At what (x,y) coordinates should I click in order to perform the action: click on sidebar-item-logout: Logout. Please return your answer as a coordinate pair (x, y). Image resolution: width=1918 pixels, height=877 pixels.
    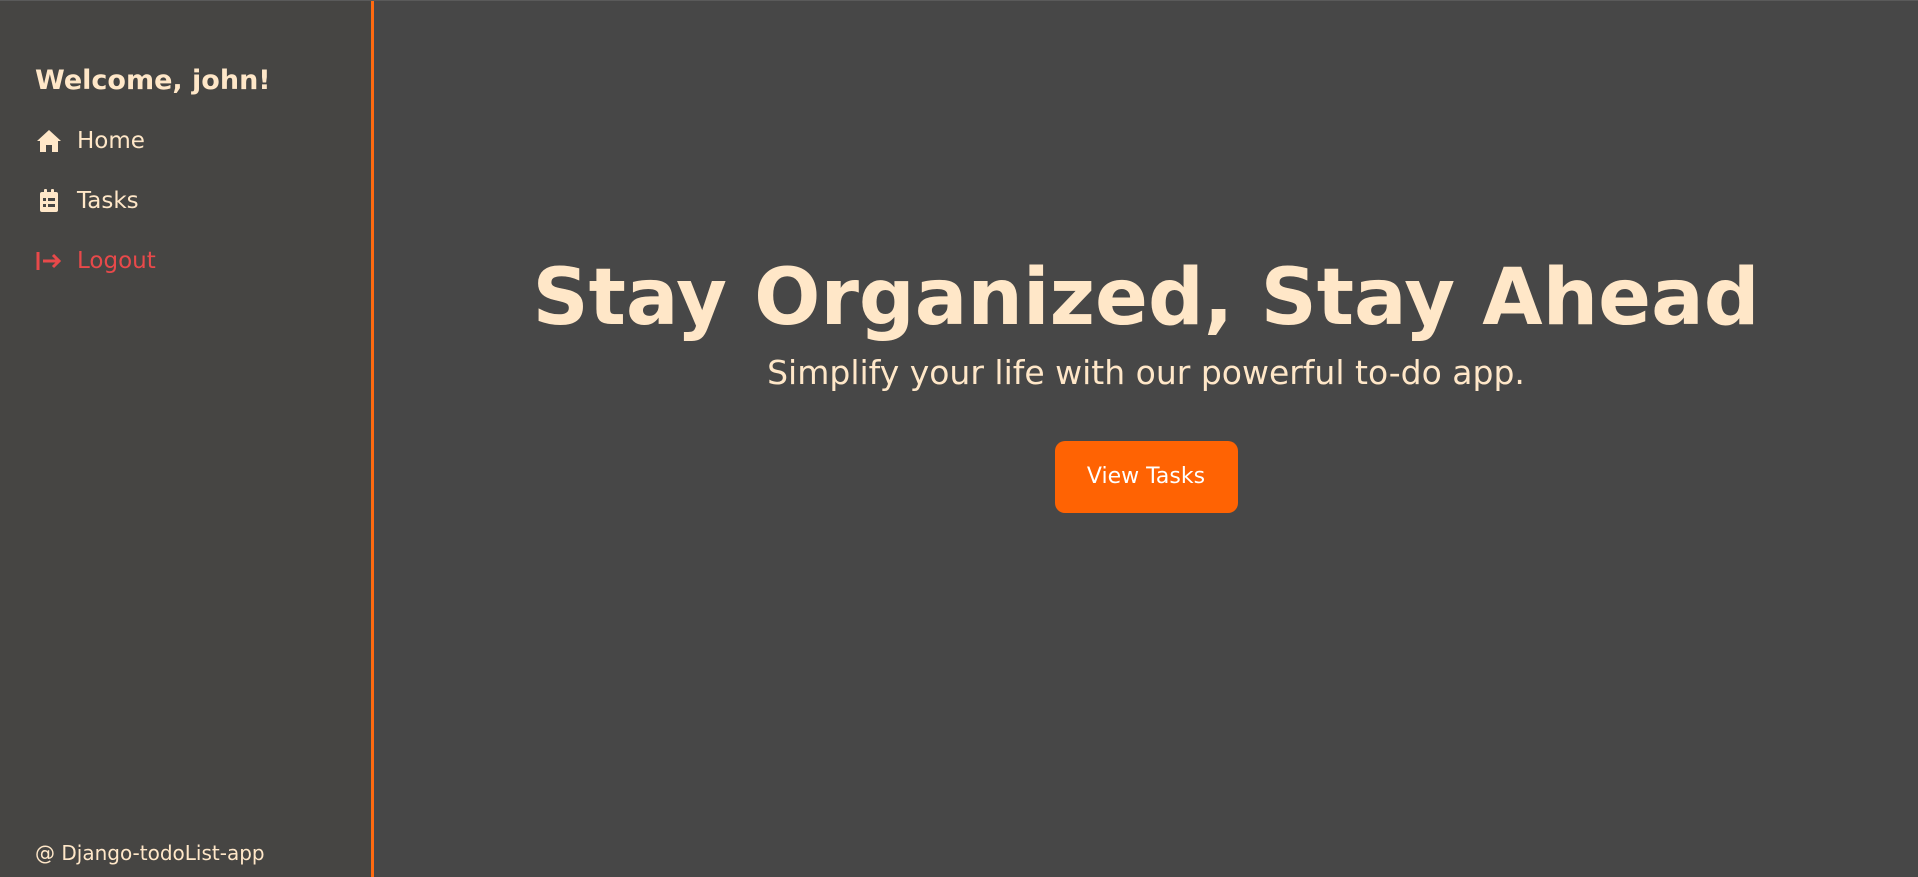
    Looking at the image, I should click on (95, 261).